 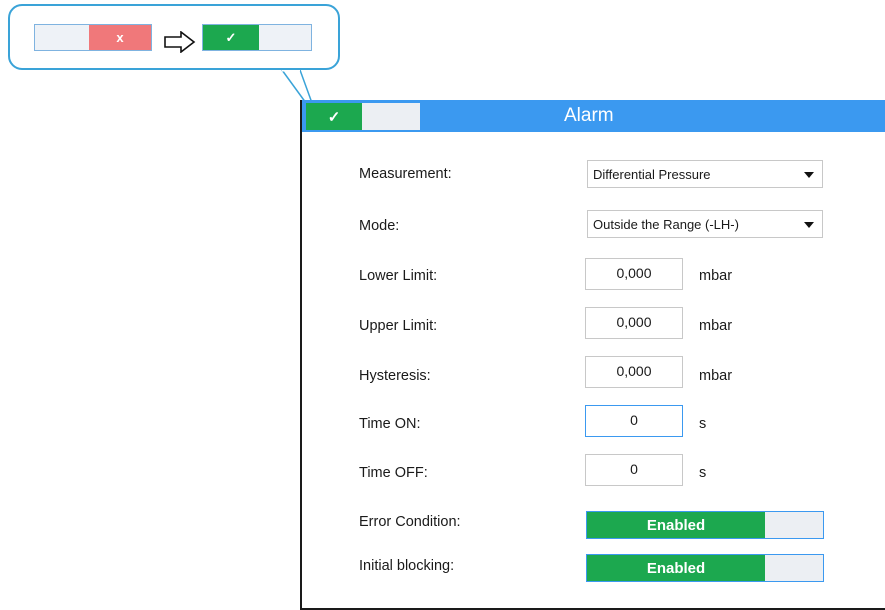 What do you see at coordinates (716, 276) in the screenshot?
I see `lower-limit-unit: mbar` at bounding box center [716, 276].